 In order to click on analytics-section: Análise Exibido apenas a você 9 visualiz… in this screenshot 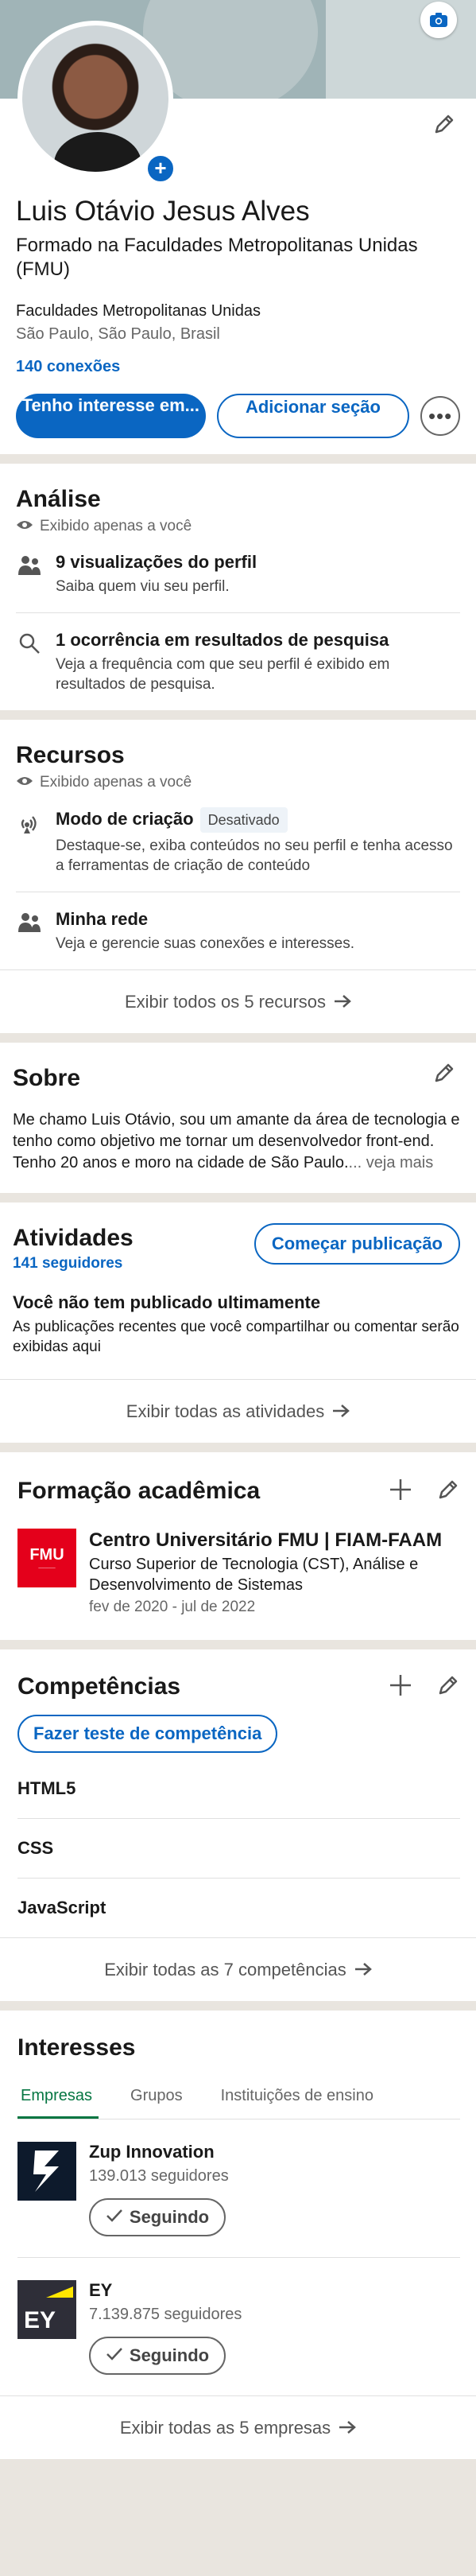, I will do `click(238, 587)`.